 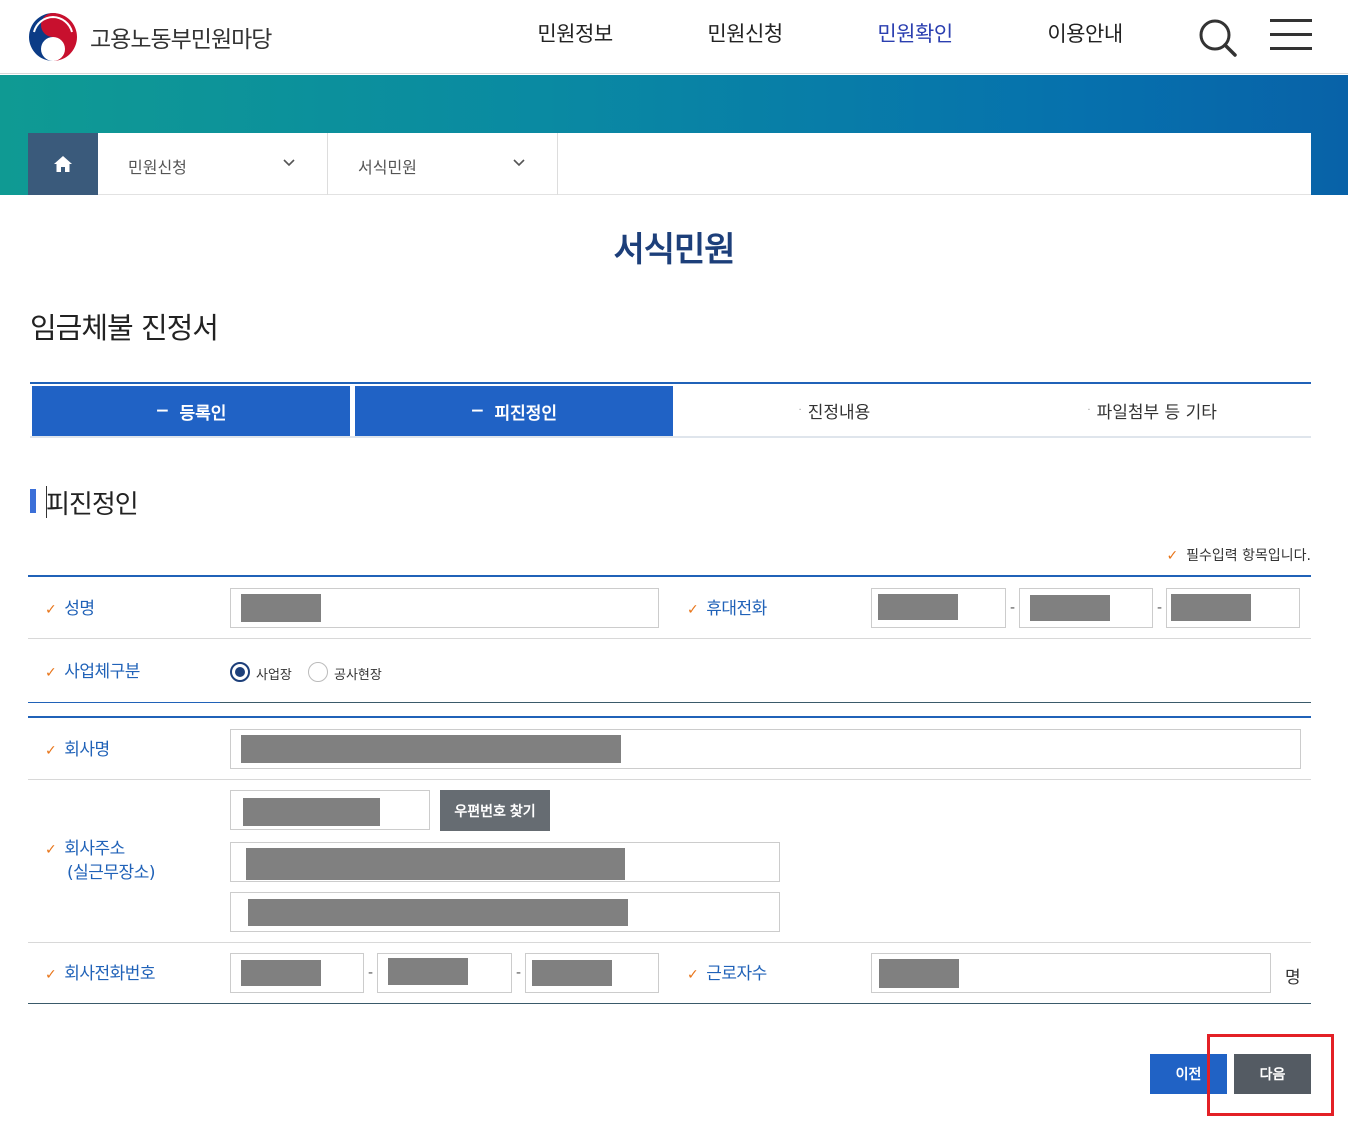 I want to click on workers-label: ✓ 근로자수, so click(x=727, y=974).